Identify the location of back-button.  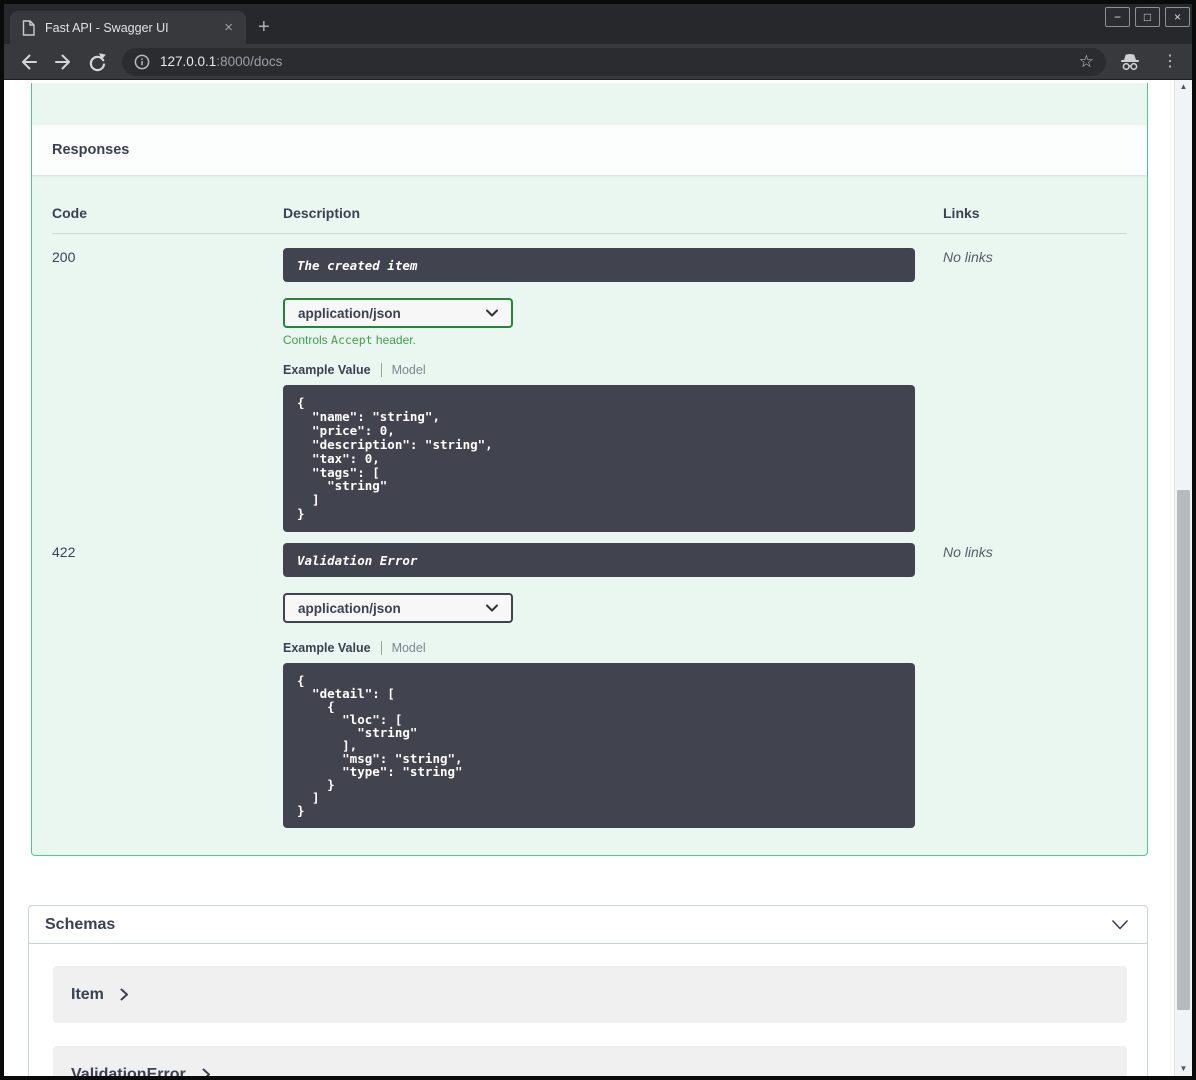
(29, 62).